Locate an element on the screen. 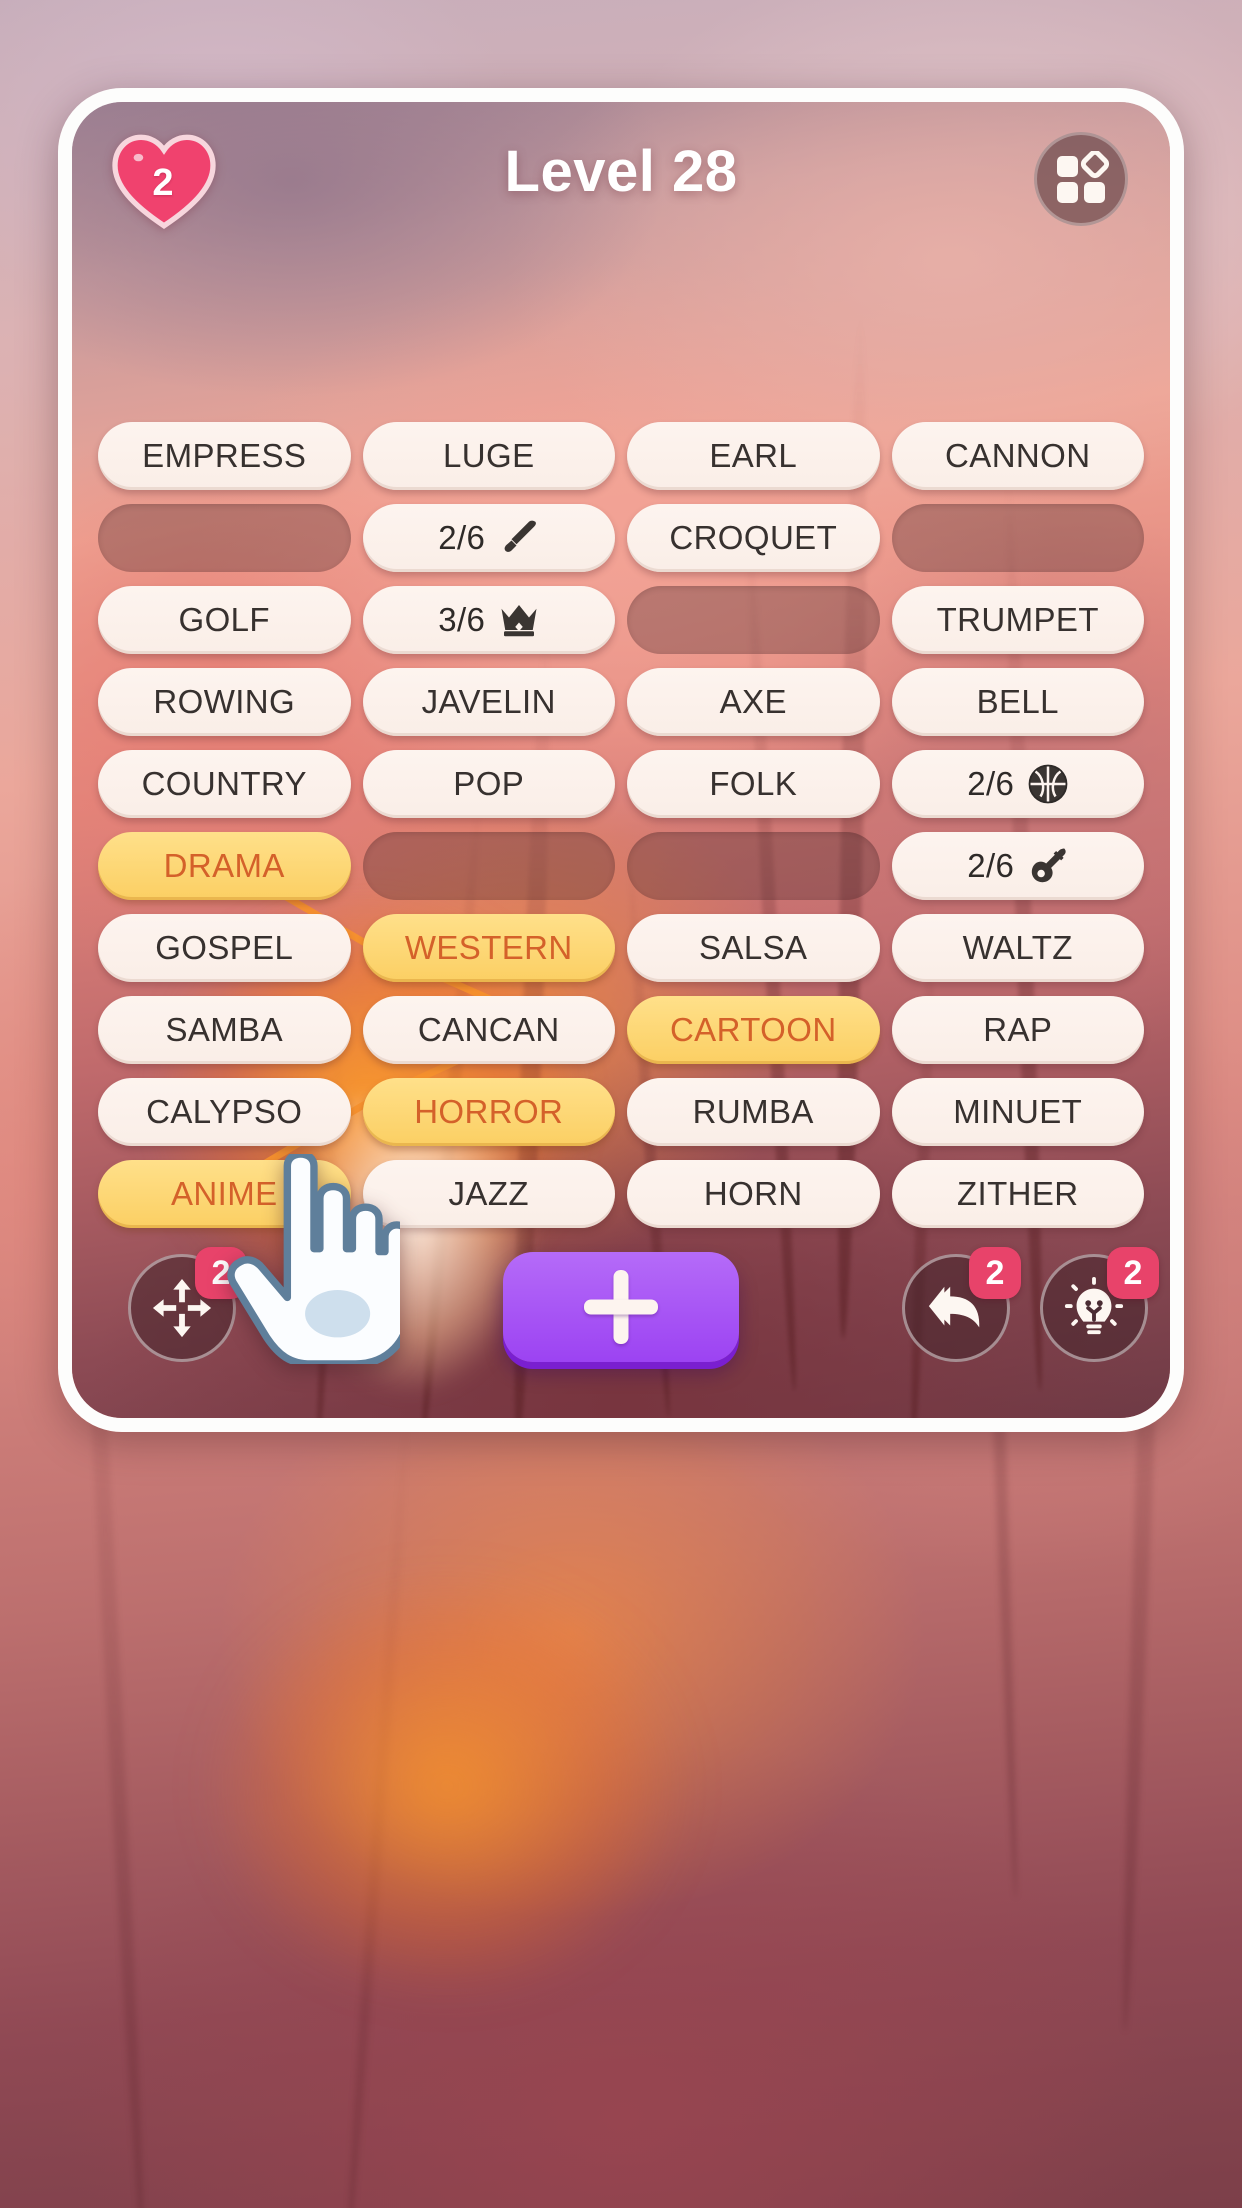 This screenshot has width=1242, height=2208. add-button is located at coordinates (621, 1307).